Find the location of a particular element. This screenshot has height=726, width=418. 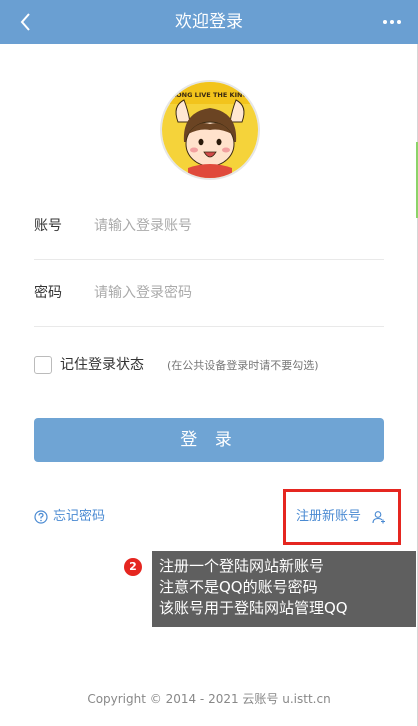

page-title: 欢迎登录 is located at coordinates (209, 22).